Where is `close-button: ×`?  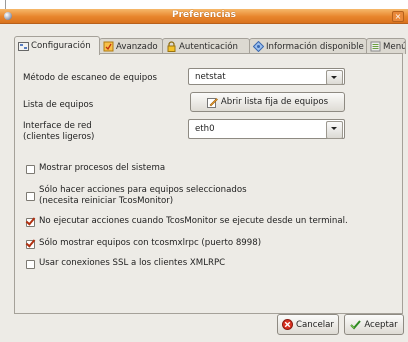
close-button: × is located at coordinates (398, 16).